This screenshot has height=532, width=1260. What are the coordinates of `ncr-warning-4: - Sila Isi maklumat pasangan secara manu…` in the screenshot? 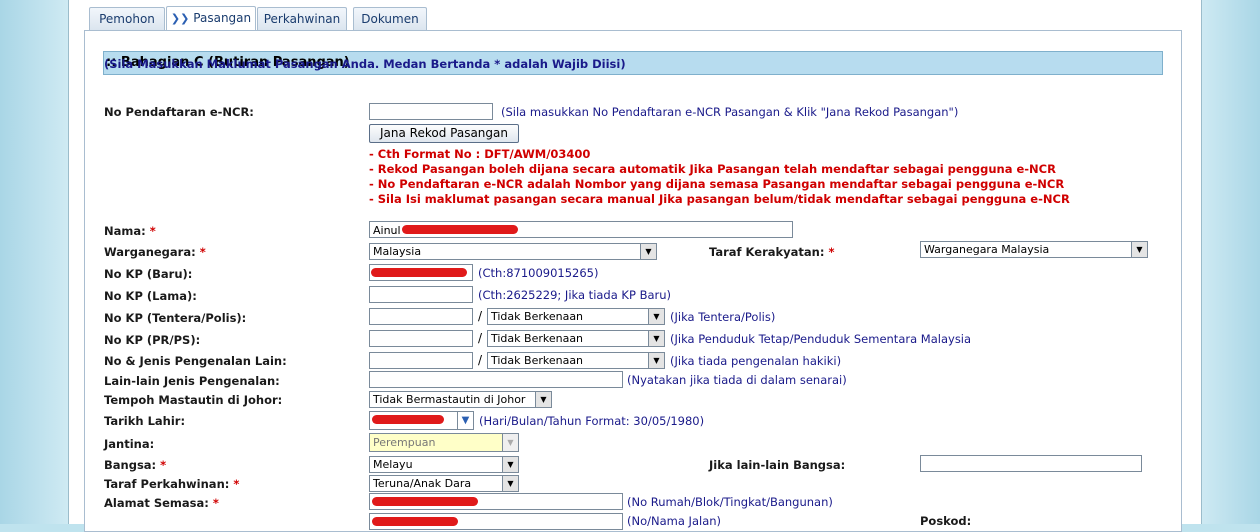 It's located at (719, 199).